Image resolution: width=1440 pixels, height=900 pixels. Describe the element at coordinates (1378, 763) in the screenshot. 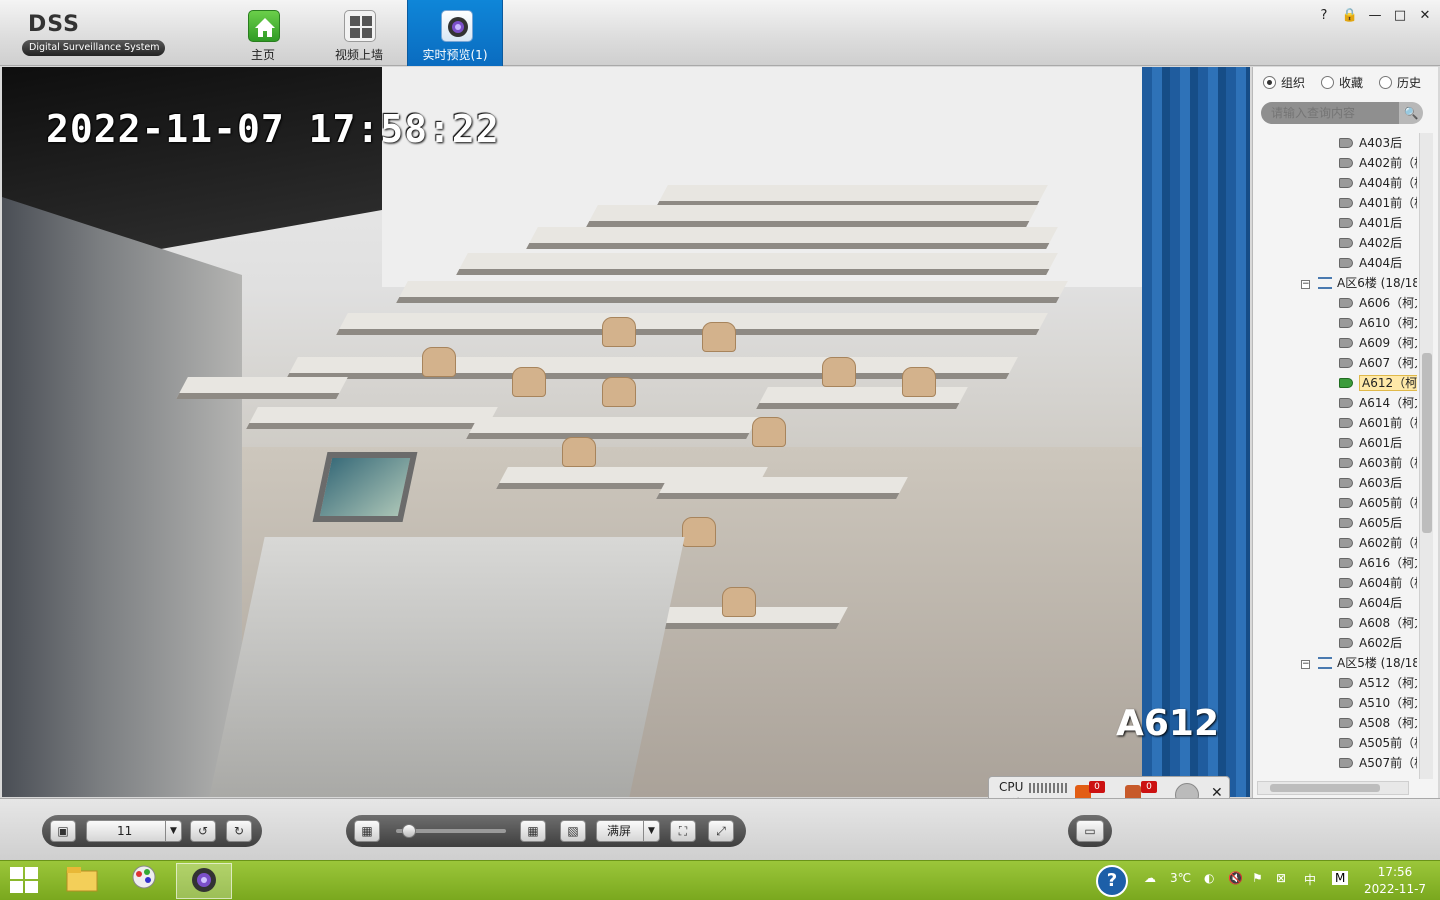

I see `tree-camera-item: A507前（柯` at that location.